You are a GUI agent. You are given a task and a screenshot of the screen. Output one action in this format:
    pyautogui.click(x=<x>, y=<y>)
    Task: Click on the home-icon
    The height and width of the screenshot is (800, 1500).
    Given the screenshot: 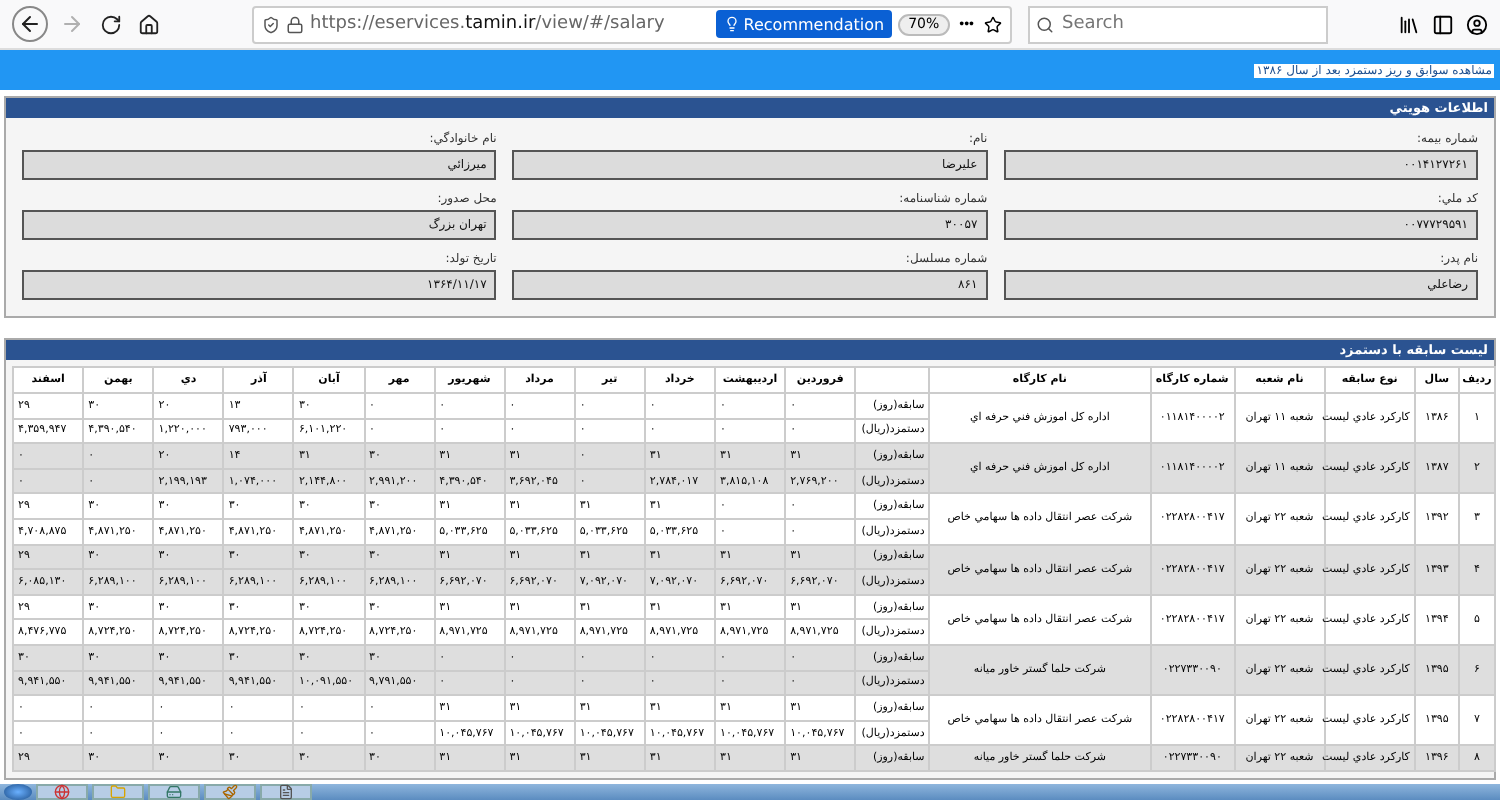 What is the action you would take?
    pyautogui.click(x=149, y=24)
    